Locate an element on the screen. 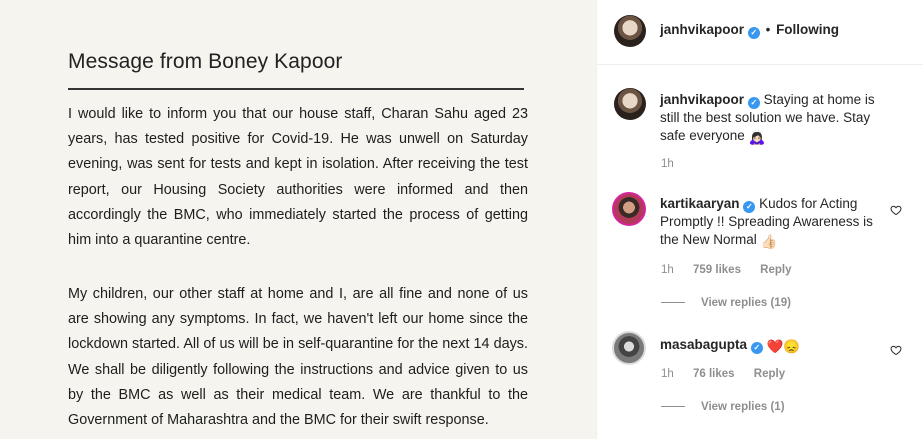  following-button: Following is located at coordinates (807, 29).